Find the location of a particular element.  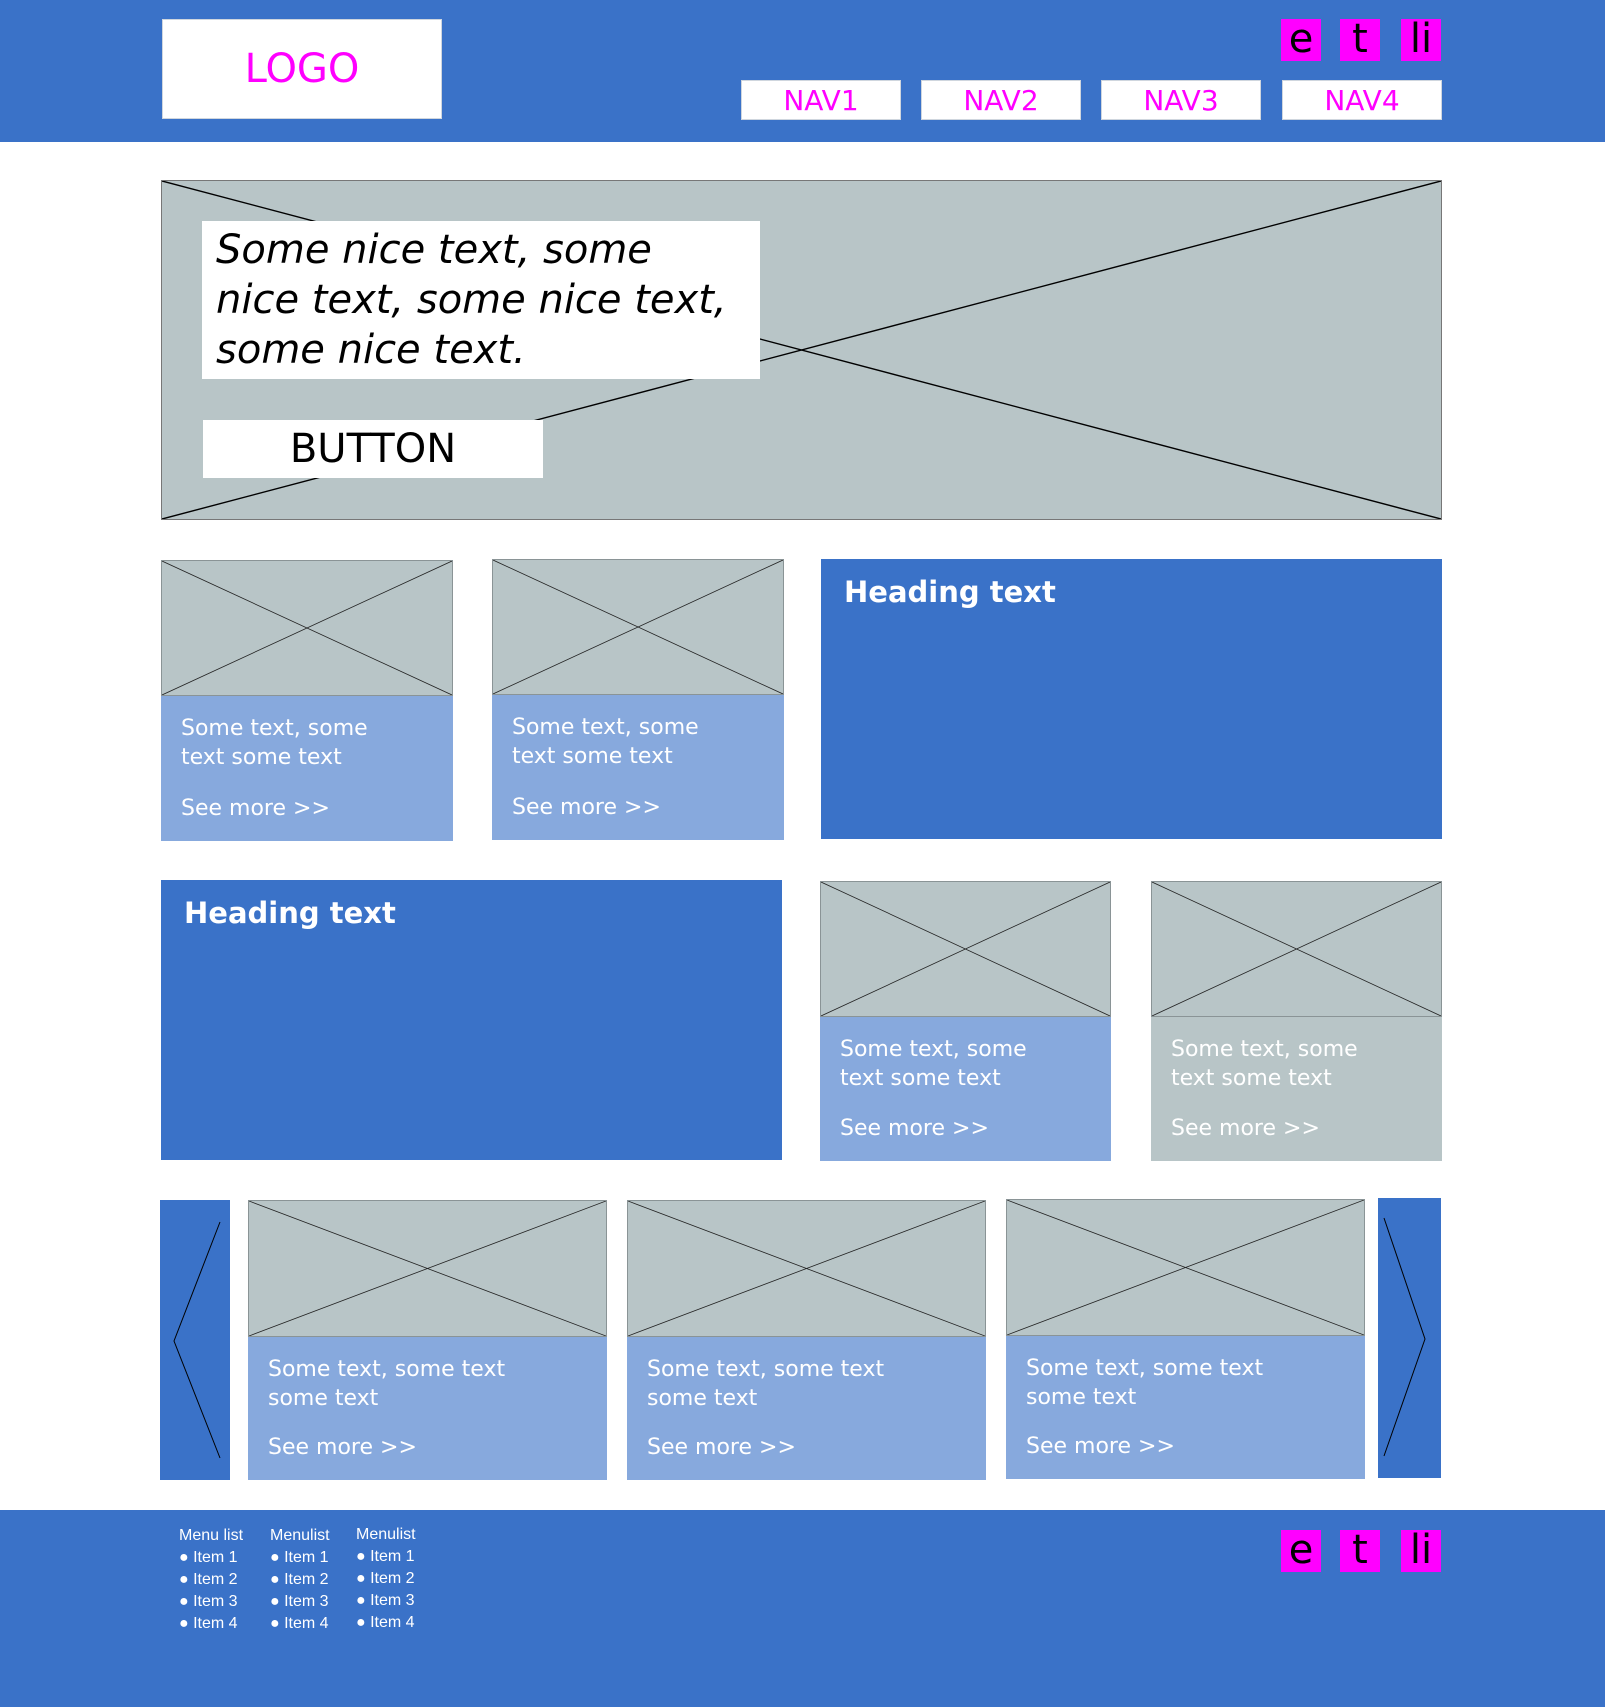

footer-twitter-social-icon: t is located at coordinates (1360, 1551).